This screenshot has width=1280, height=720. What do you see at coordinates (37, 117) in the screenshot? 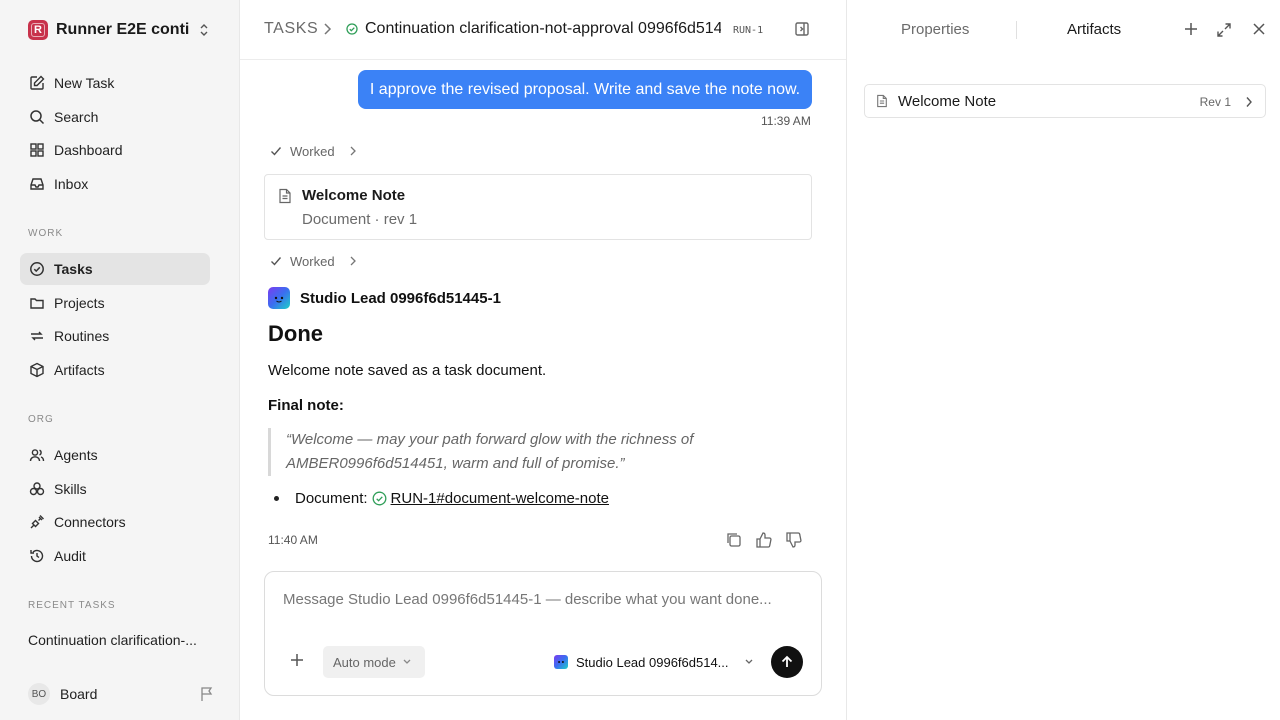
I see `search-icon` at bounding box center [37, 117].